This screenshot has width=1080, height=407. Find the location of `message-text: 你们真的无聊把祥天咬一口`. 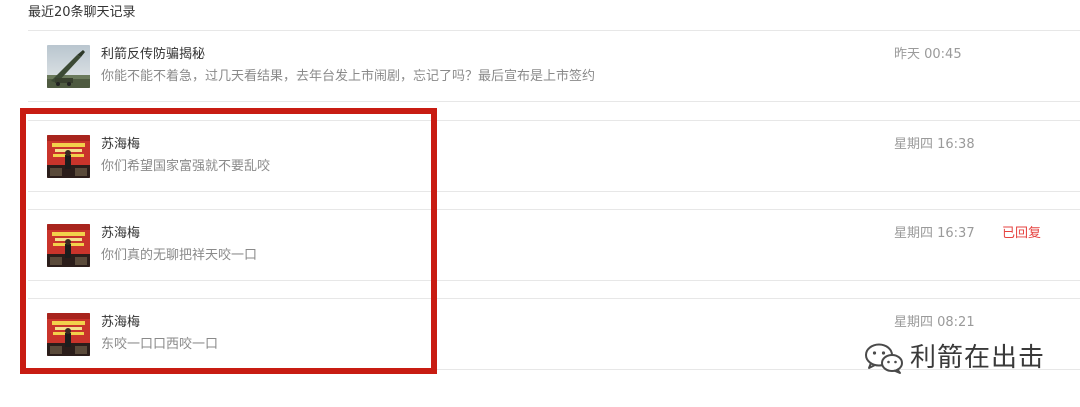

message-text: 你们真的无聊把祥天咬一口 is located at coordinates (179, 255).